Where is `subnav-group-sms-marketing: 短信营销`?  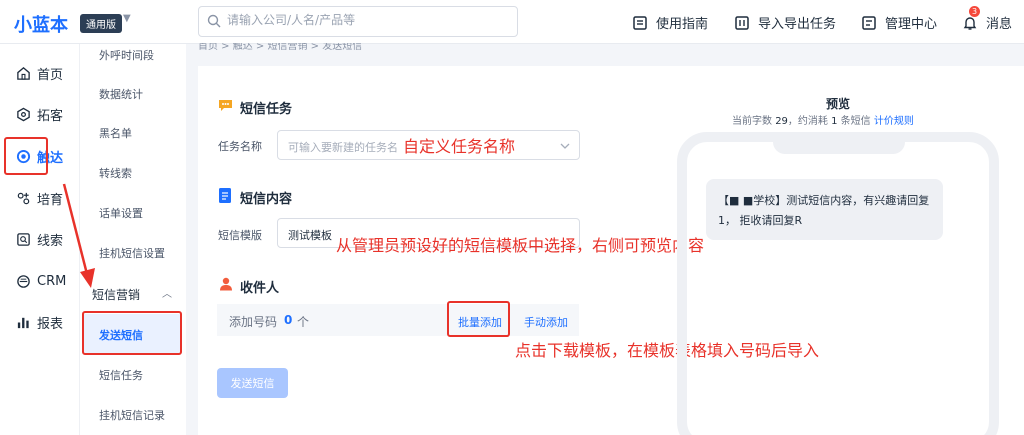 subnav-group-sms-marketing: 短信营销 is located at coordinates (116, 294).